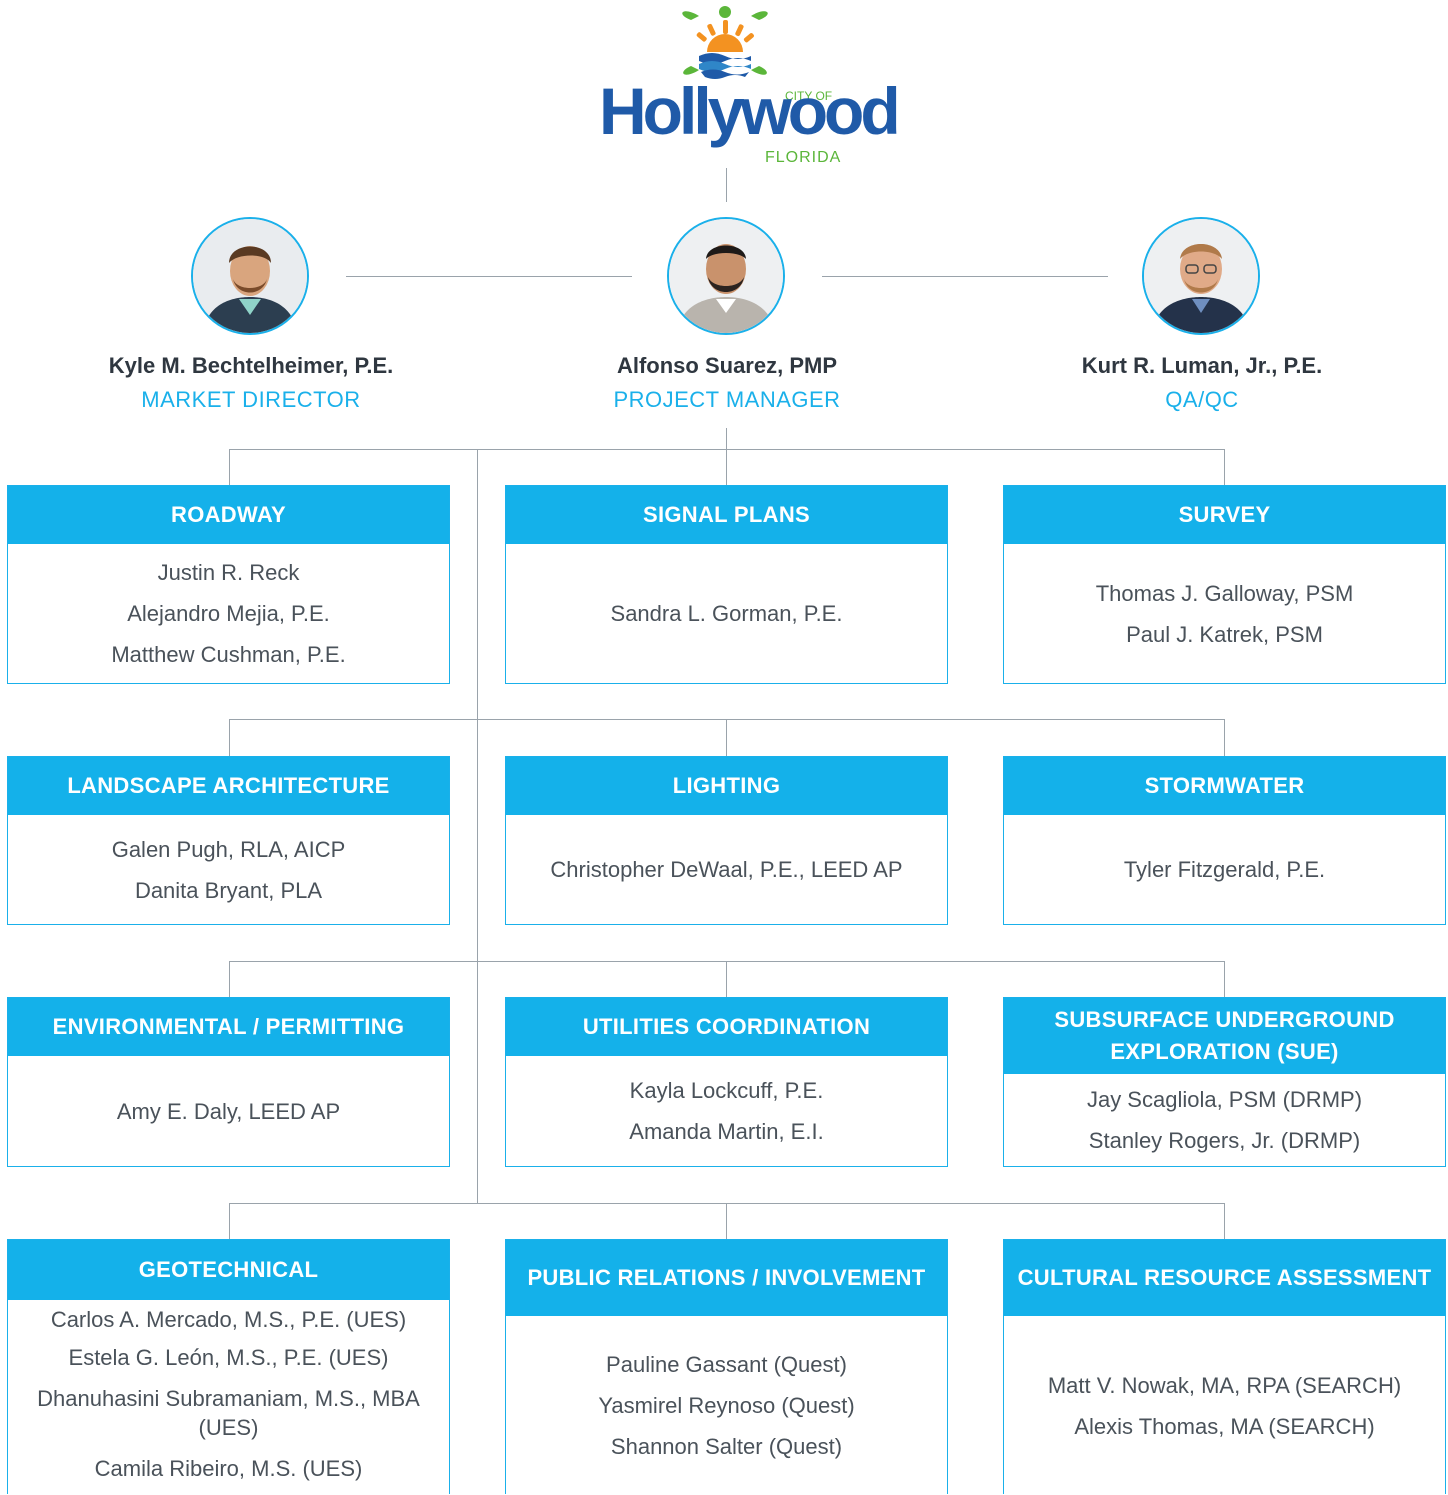 The image size is (1448, 1495). I want to click on discipline-members: Galen Pugh, RLA, AICP Danita Bryant, PLA, so click(228, 869).